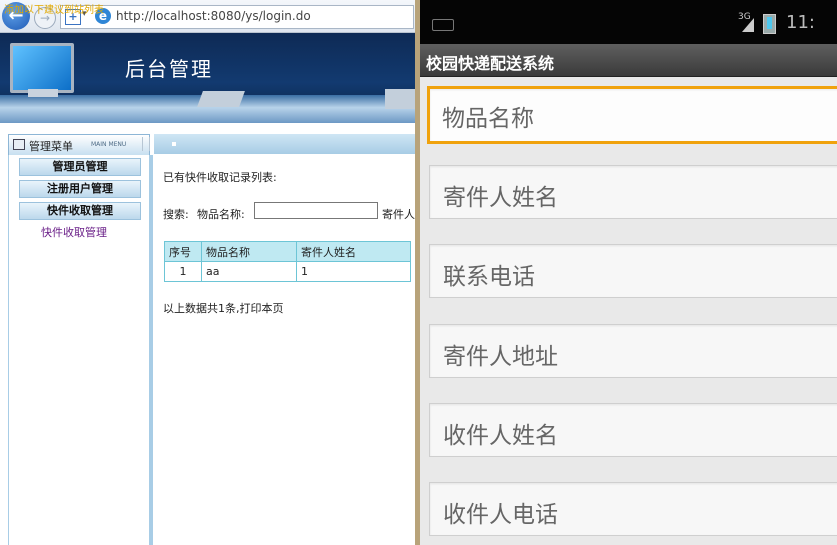 The width and height of the screenshot is (837, 545). Describe the element at coordinates (176, 214) in the screenshot. I see `search-label: 搜索:` at that location.